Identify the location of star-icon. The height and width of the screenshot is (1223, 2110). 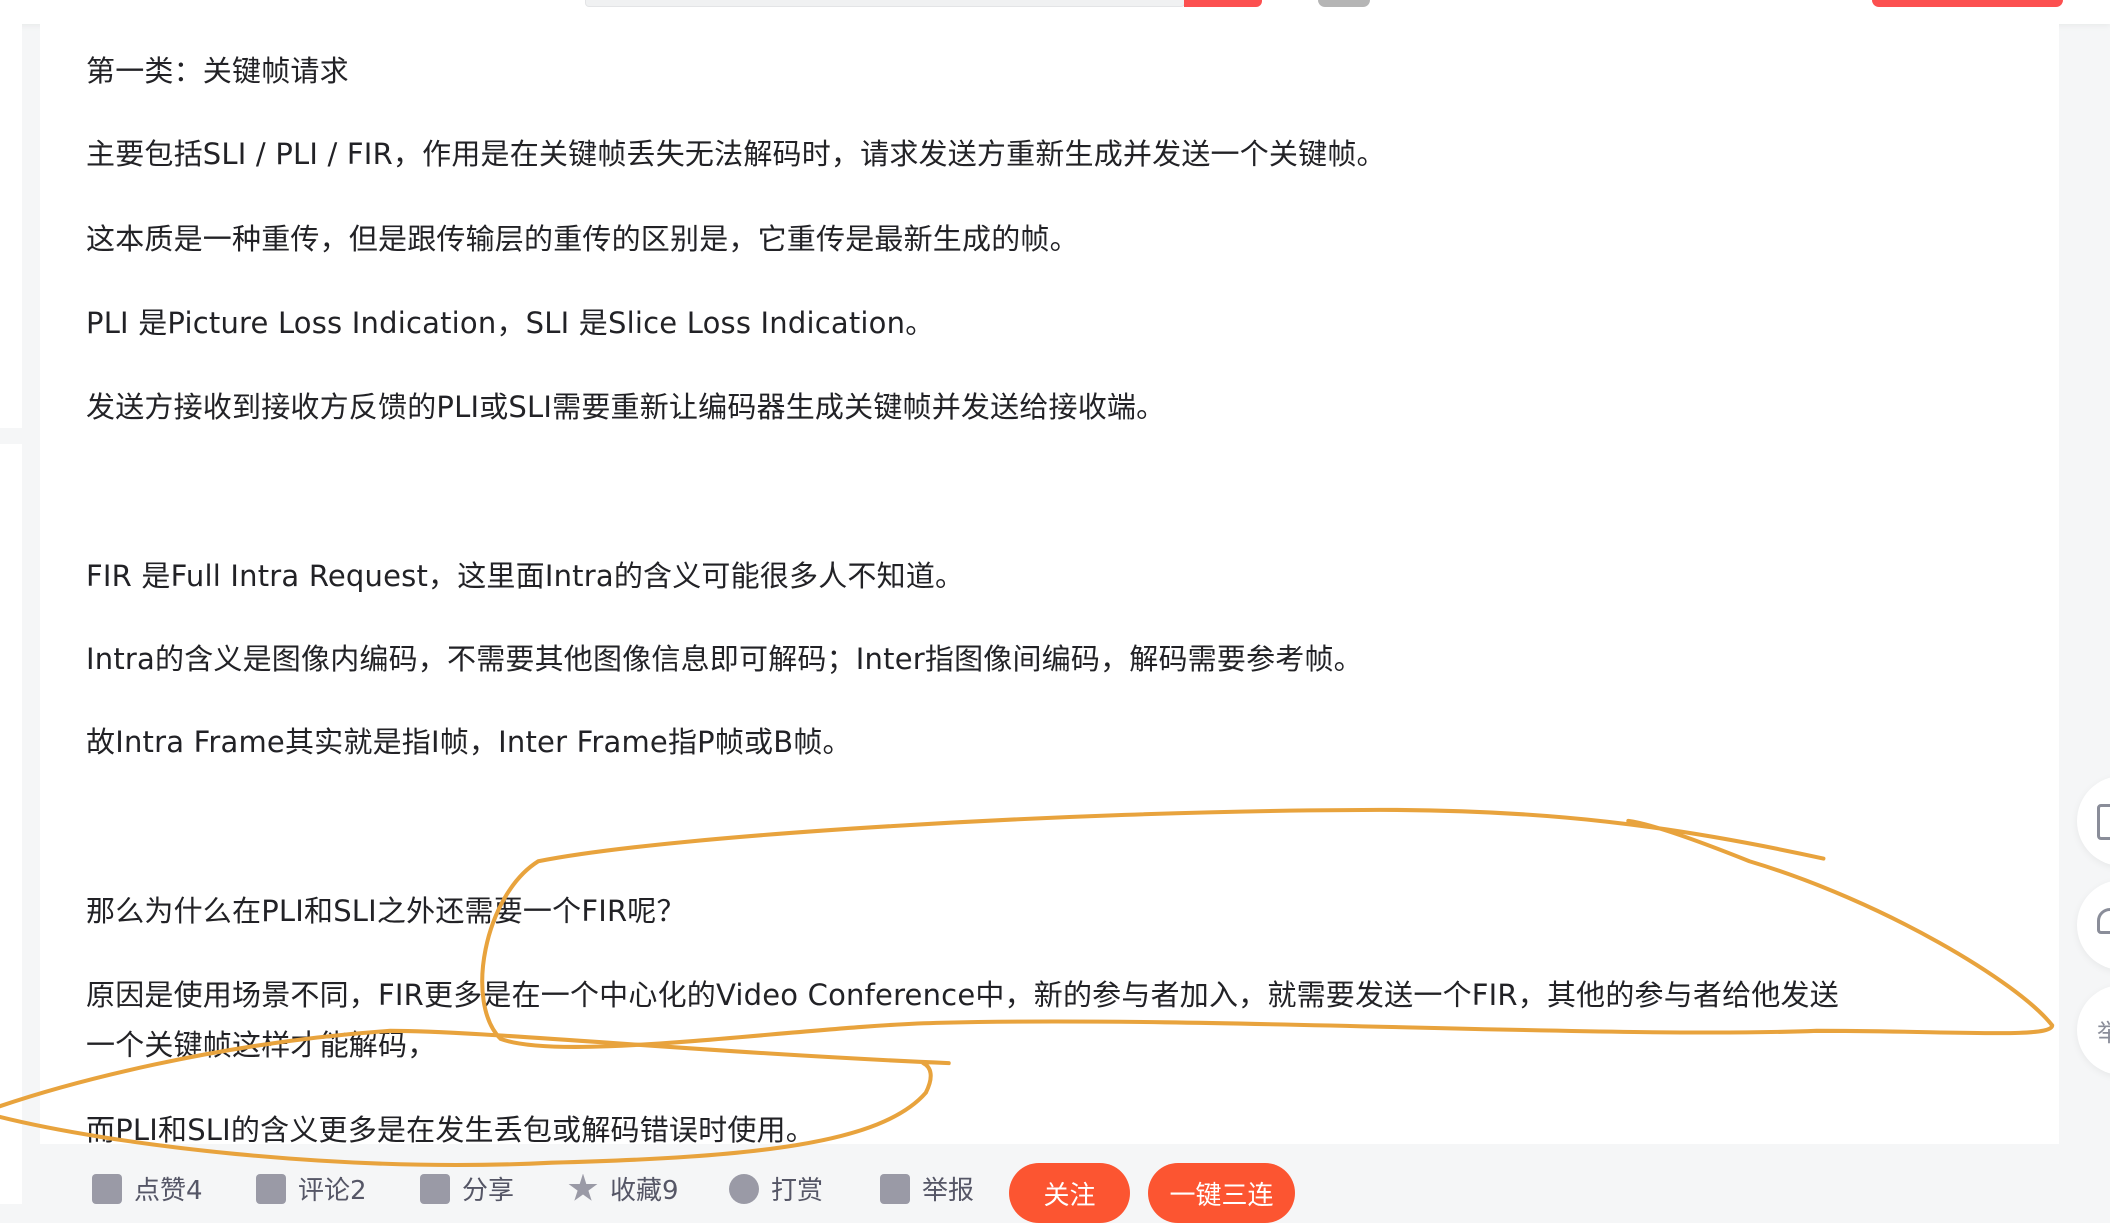
(583, 1187).